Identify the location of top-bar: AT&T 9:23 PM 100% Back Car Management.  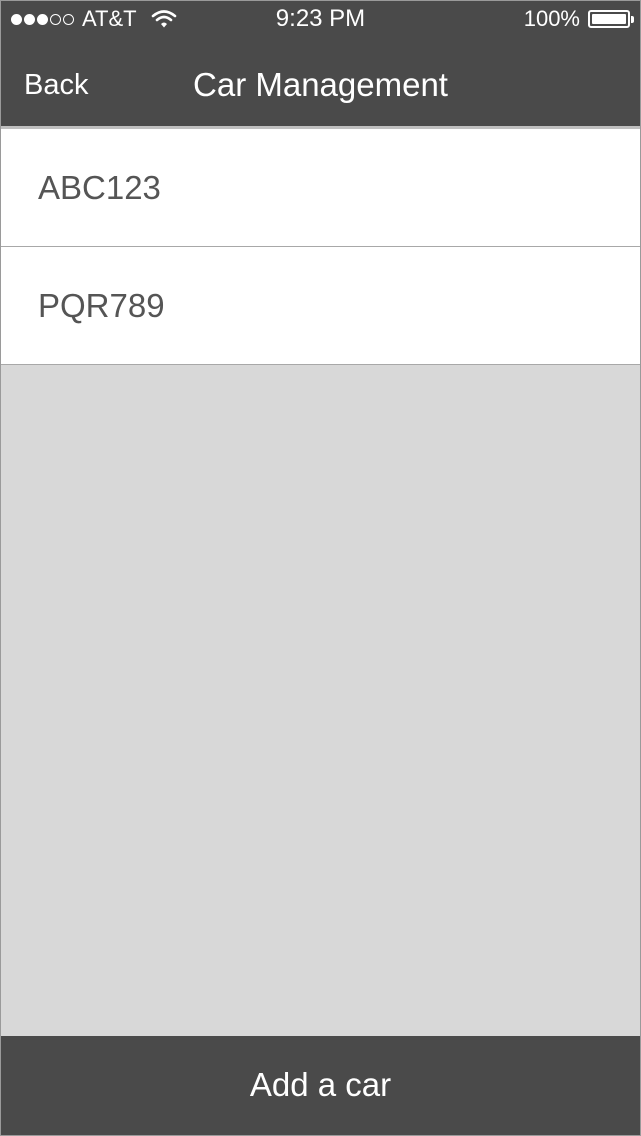
(320, 65).